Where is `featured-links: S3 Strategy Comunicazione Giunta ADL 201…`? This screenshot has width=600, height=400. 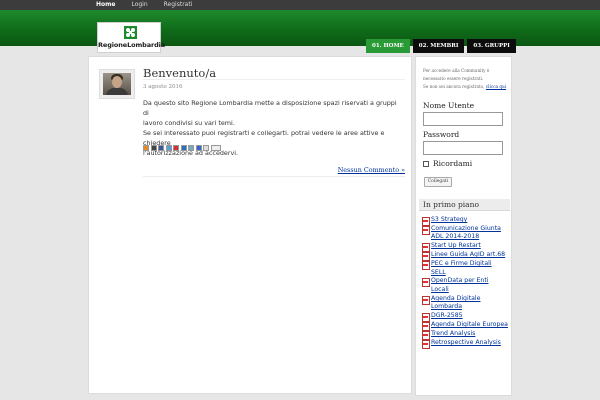
featured-links: S3 Strategy Comunicazione Giunta ADL 201… is located at coordinates (465, 282).